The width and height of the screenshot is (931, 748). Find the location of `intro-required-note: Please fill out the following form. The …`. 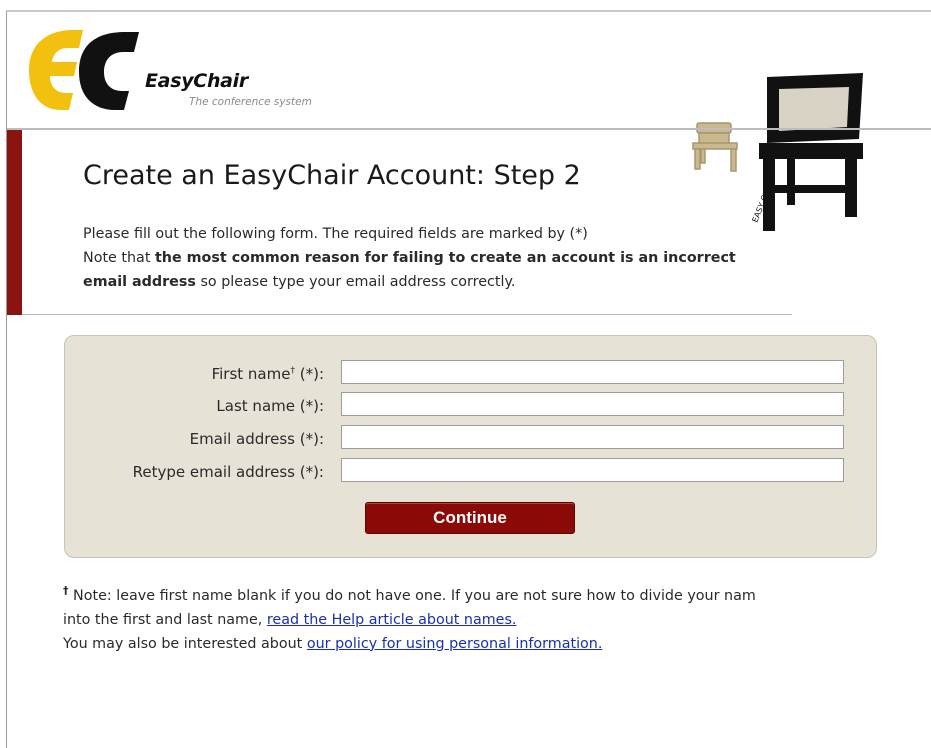

intro-required-note: Please fill out the following form. The … is located at coordinates (335, 234).